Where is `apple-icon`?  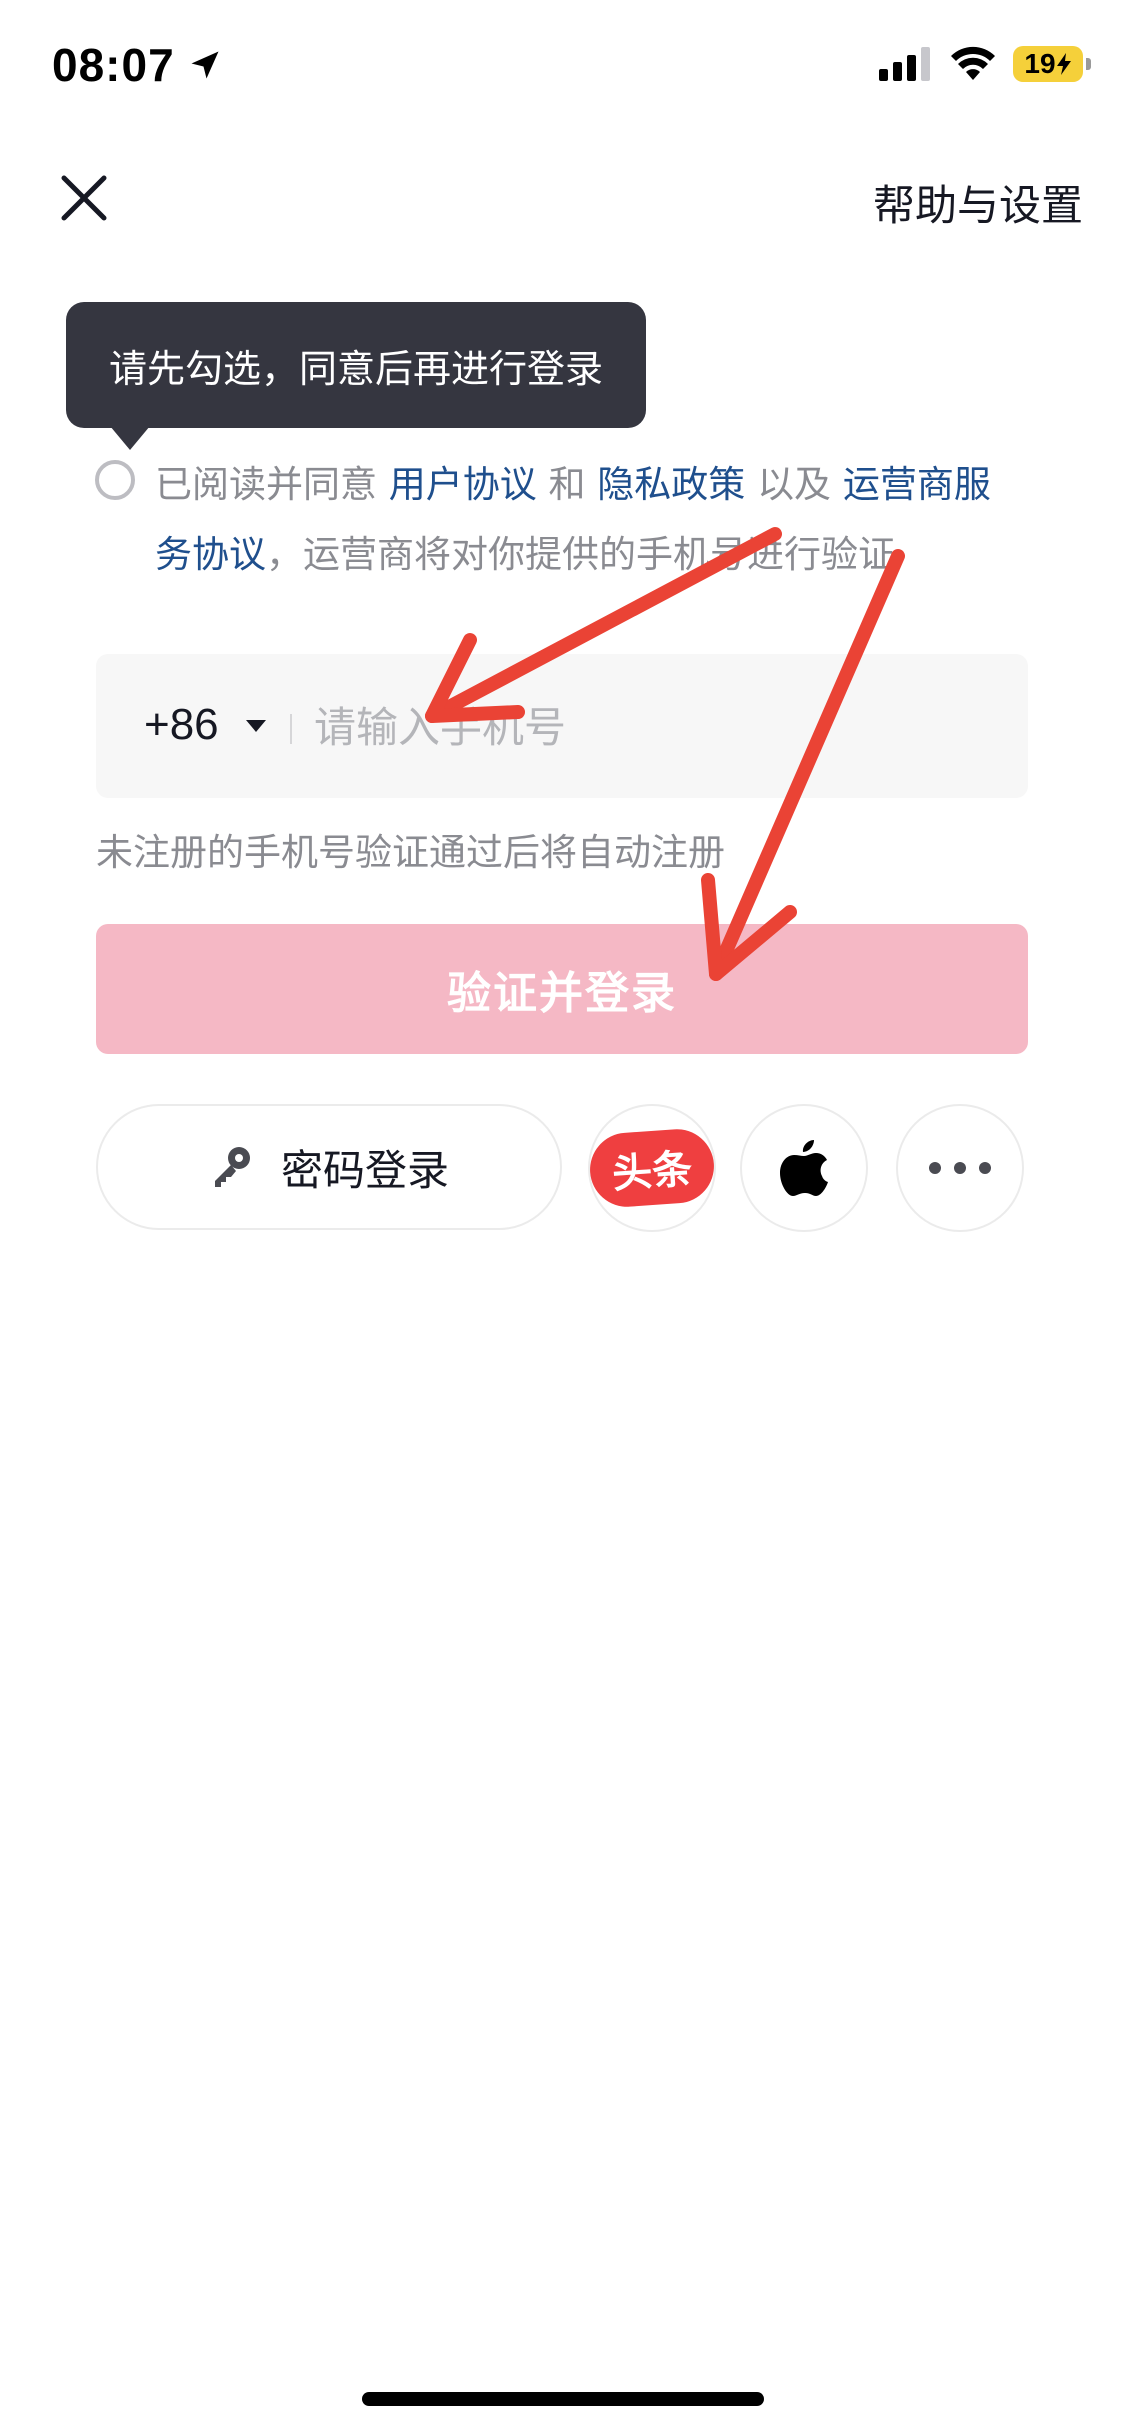 apple-icon is located at coordinates (804, 1168).